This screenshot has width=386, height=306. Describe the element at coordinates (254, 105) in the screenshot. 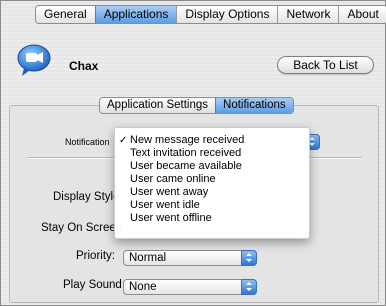

I see `tab-notifications: Notifications` at that location.